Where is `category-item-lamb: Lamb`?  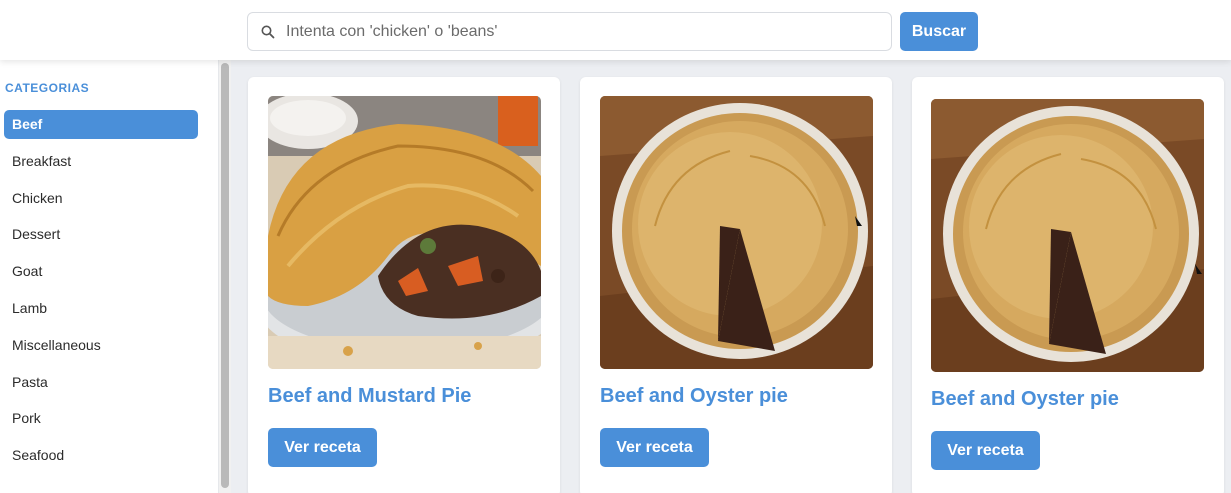 category-item-lamb: Lamb is located at coordinates (101, 308).